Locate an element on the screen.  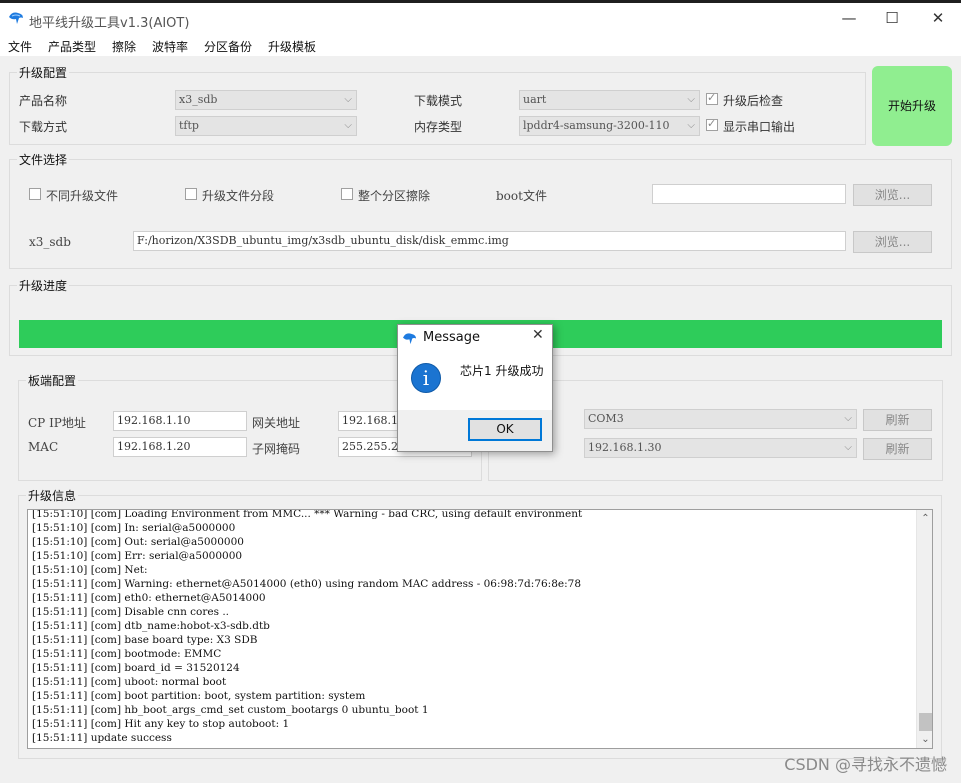
menu-baud-rate: 波特率 is located at coordinates (170, 46).